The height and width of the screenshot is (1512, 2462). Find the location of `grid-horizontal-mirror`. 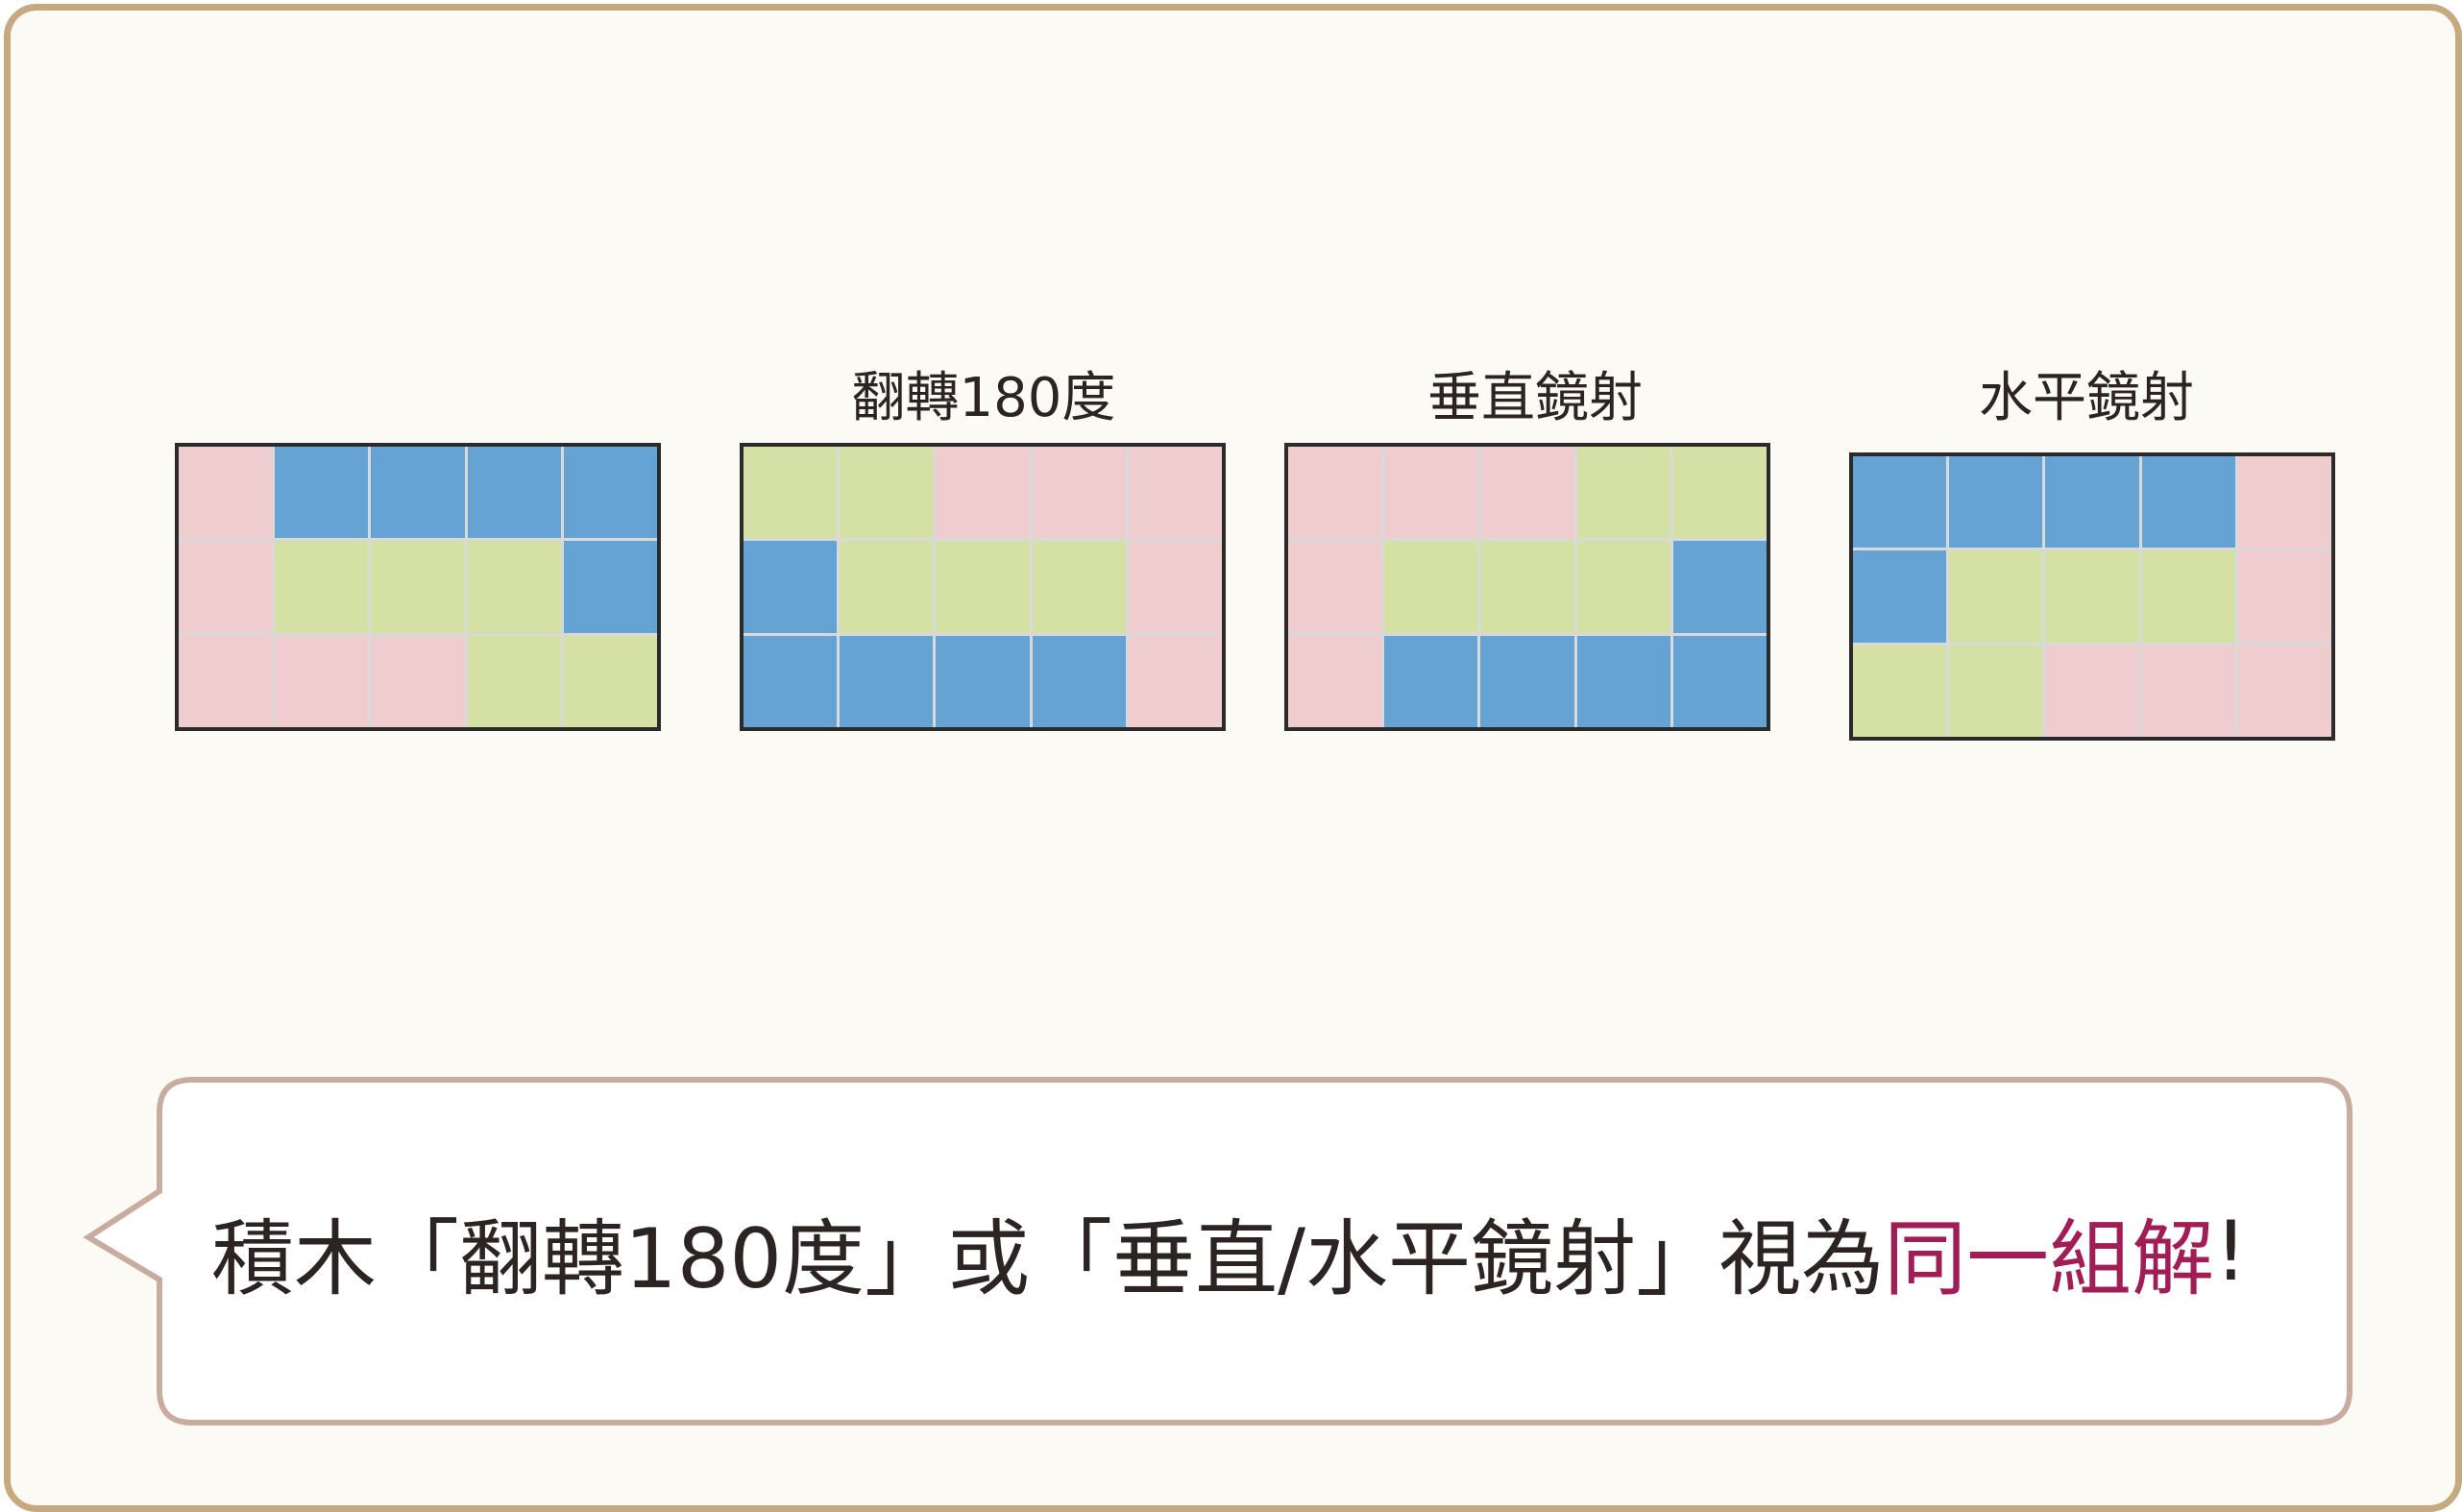

grid-horizontal-mirror is located at coordinates (2092, 596).